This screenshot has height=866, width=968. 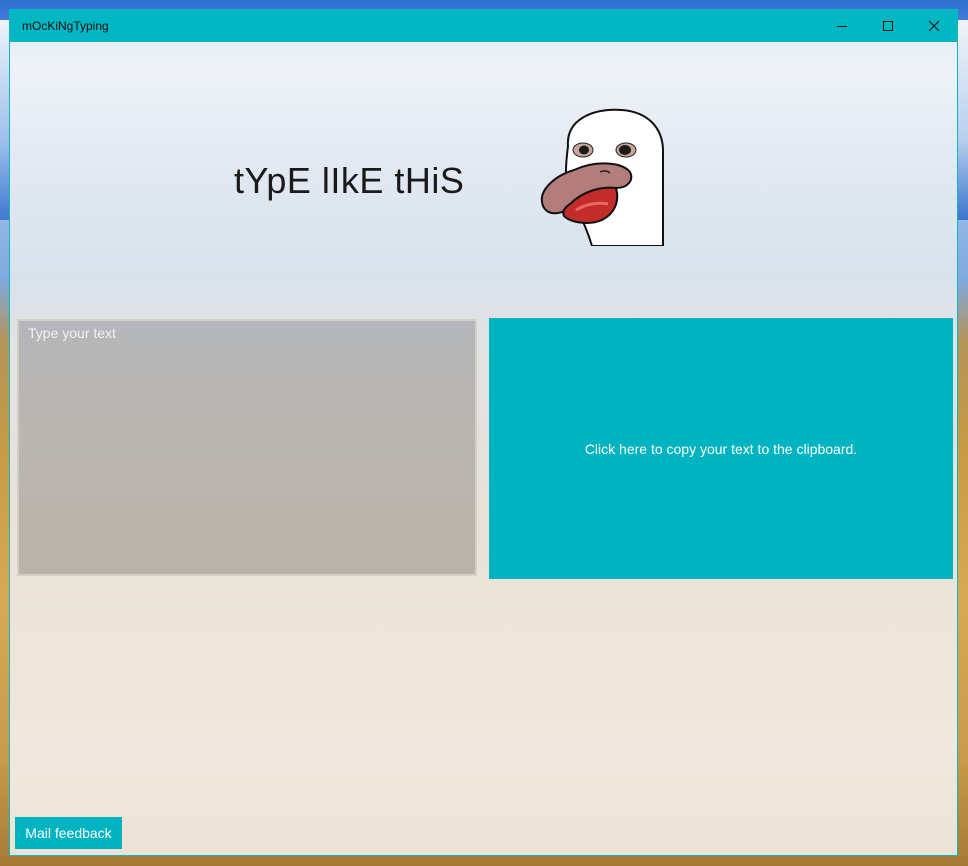 I want to click on page-title: tYpE lIkE tHiS, so click(x=349, y=180).